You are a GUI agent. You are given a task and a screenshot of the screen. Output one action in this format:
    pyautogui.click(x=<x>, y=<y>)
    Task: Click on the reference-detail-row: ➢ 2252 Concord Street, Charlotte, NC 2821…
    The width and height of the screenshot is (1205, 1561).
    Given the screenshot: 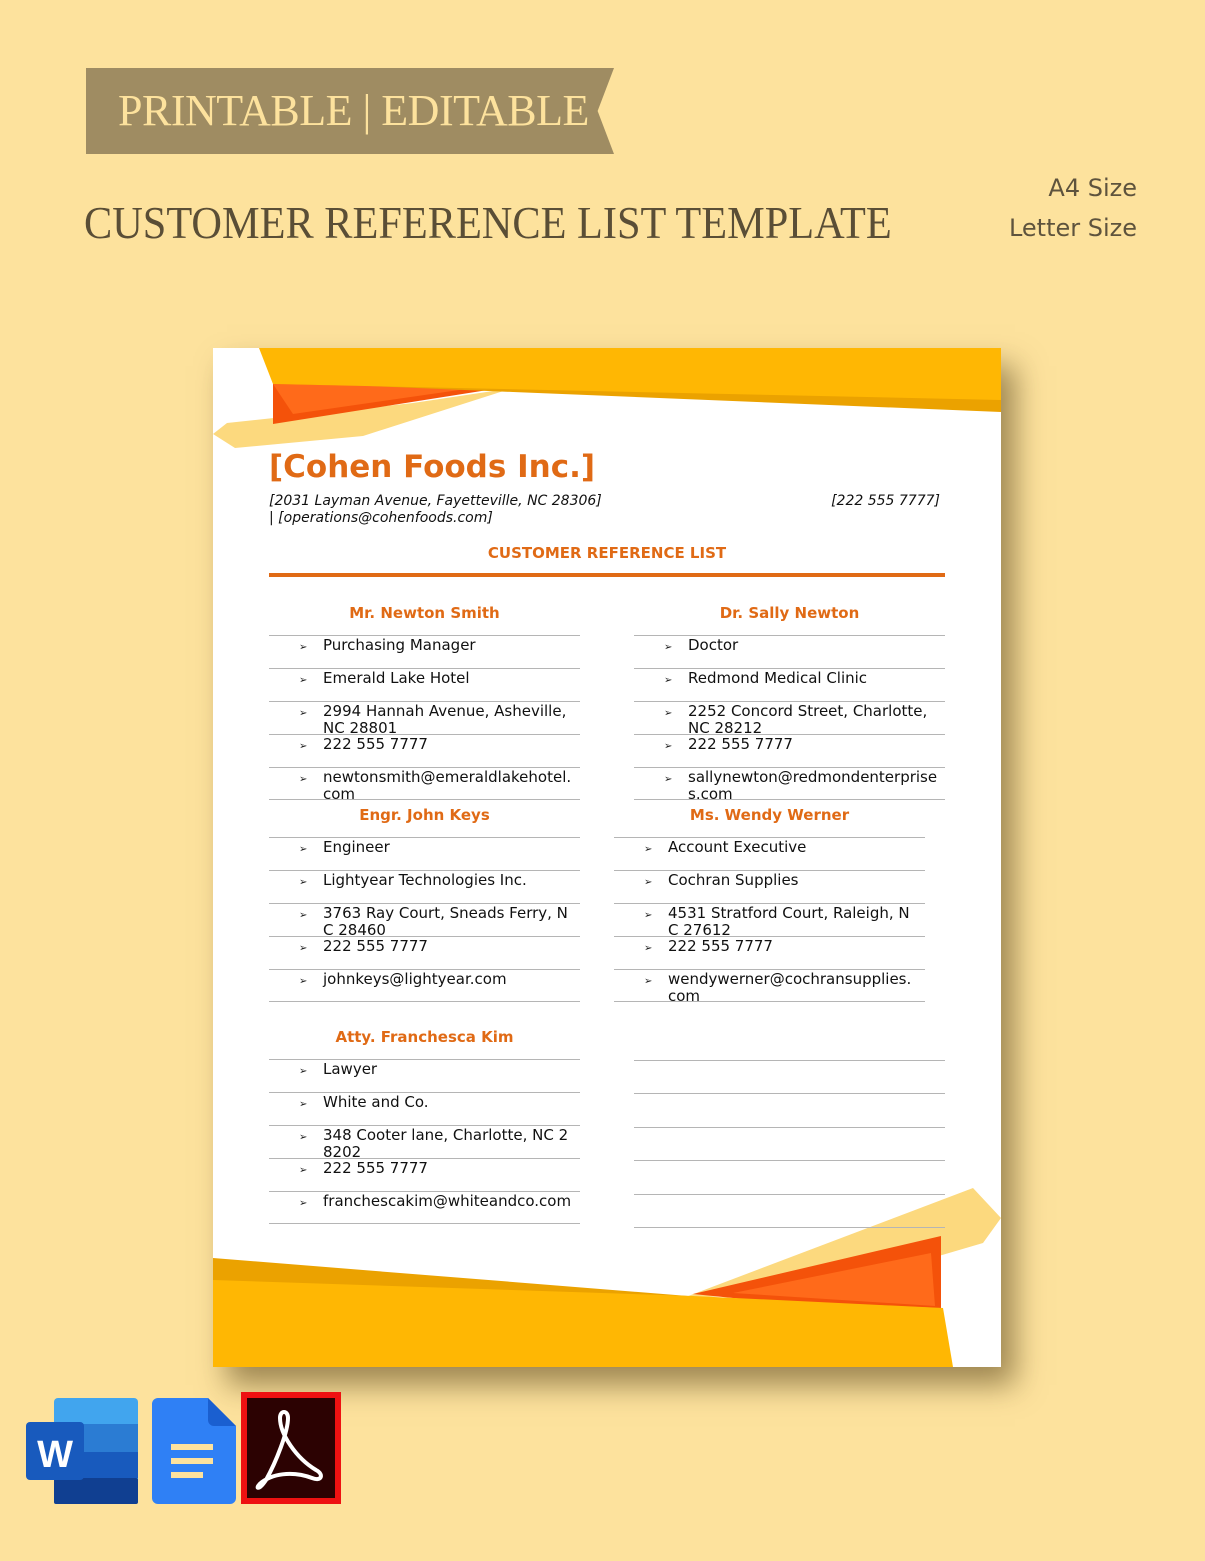 What is the action you would take?
    pyautogui.click(x=789, y=719)
    